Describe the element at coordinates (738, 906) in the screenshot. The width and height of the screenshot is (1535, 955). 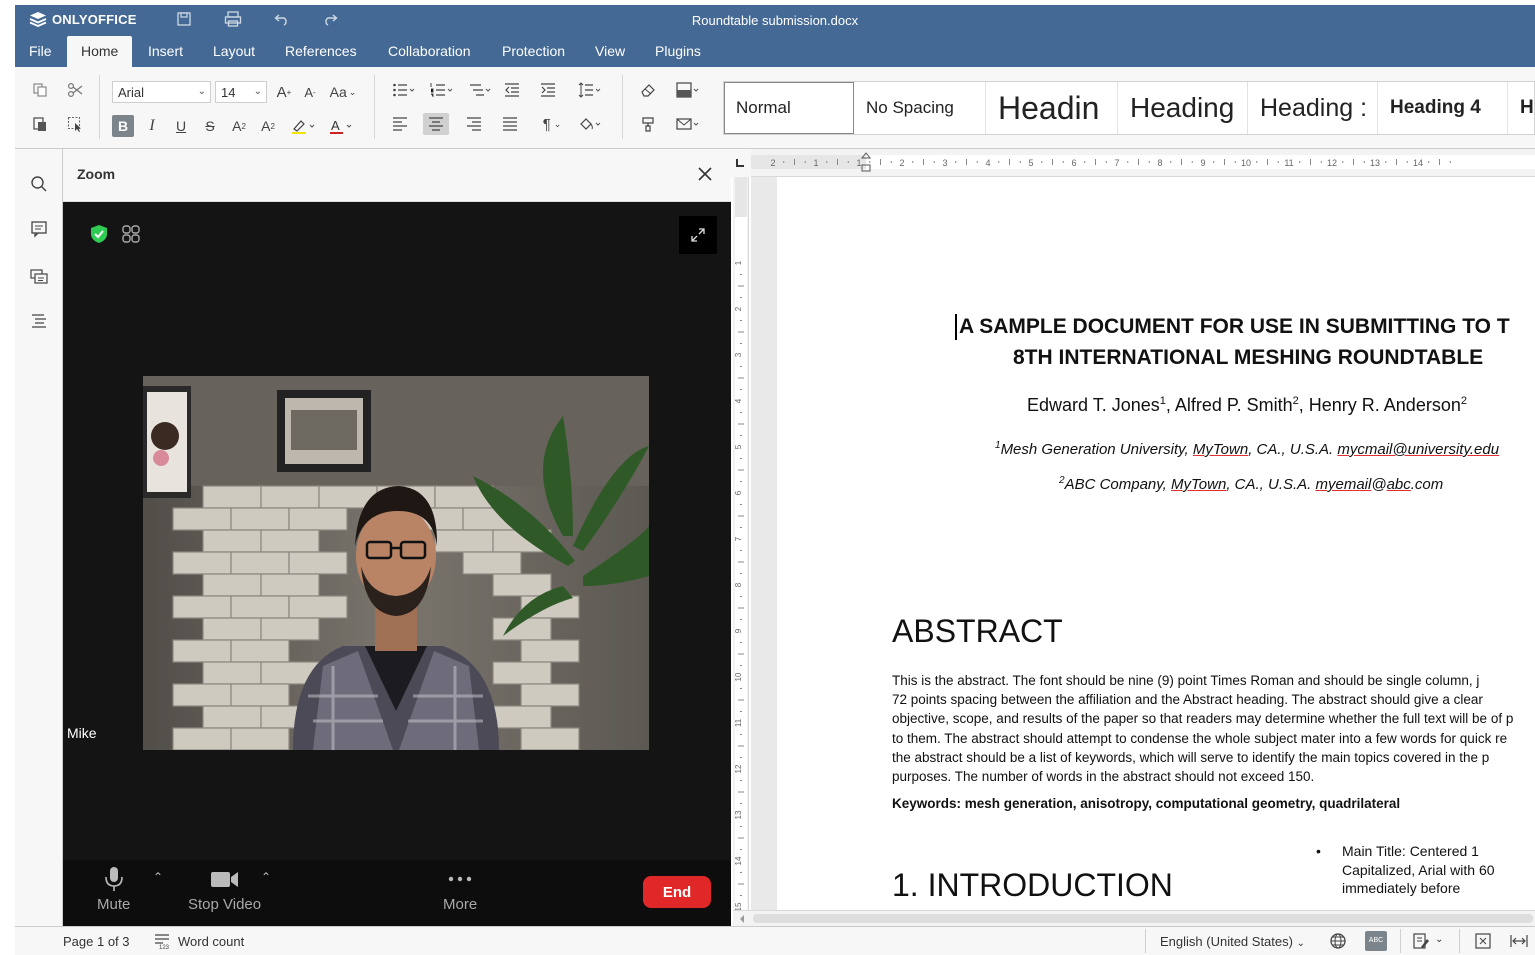
I see `ruler-label: 15` at that location.